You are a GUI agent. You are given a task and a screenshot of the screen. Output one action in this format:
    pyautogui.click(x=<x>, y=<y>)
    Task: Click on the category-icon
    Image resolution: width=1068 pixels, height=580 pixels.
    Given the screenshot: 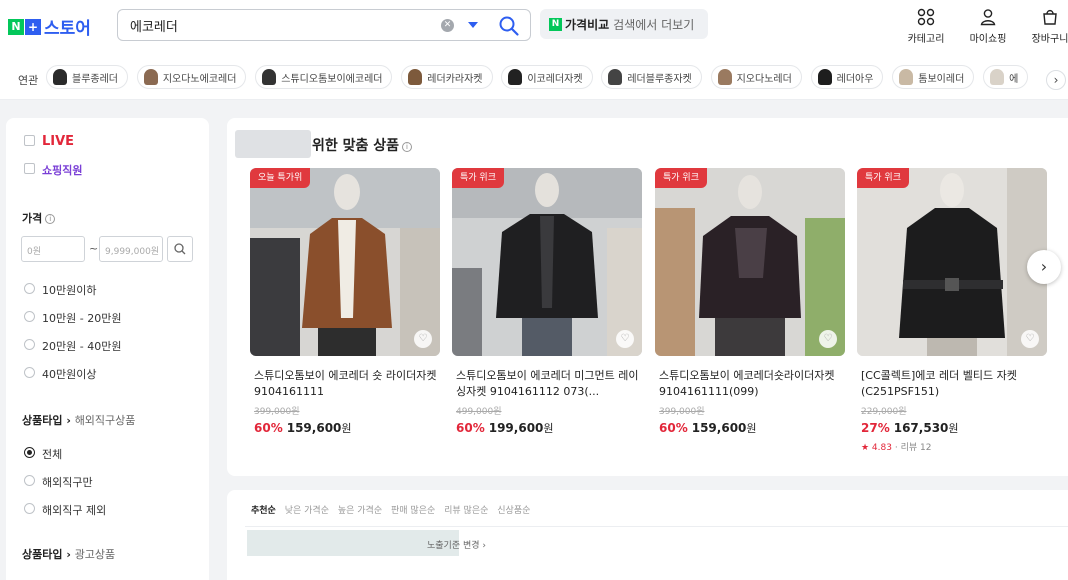 What is the action you would take?
    pyautogui.click(x=926, y=17)
    